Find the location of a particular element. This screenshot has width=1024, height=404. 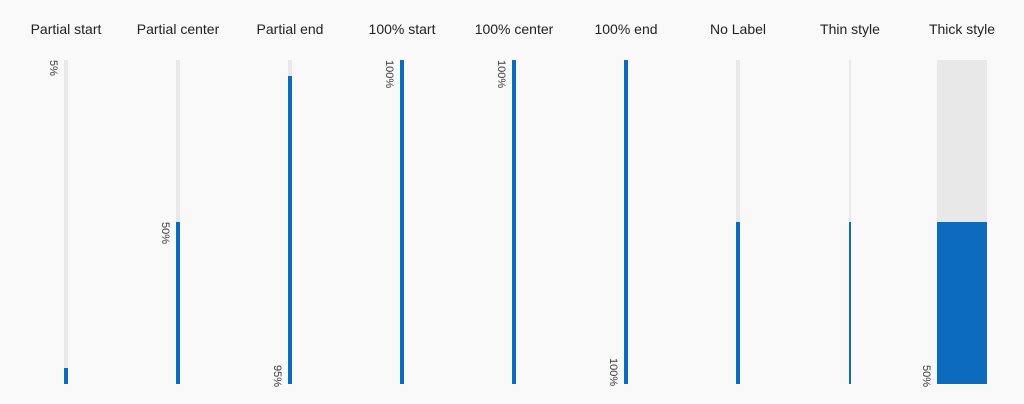

progress-column-4: 100% start 100% is located at coordinates (402, 202).